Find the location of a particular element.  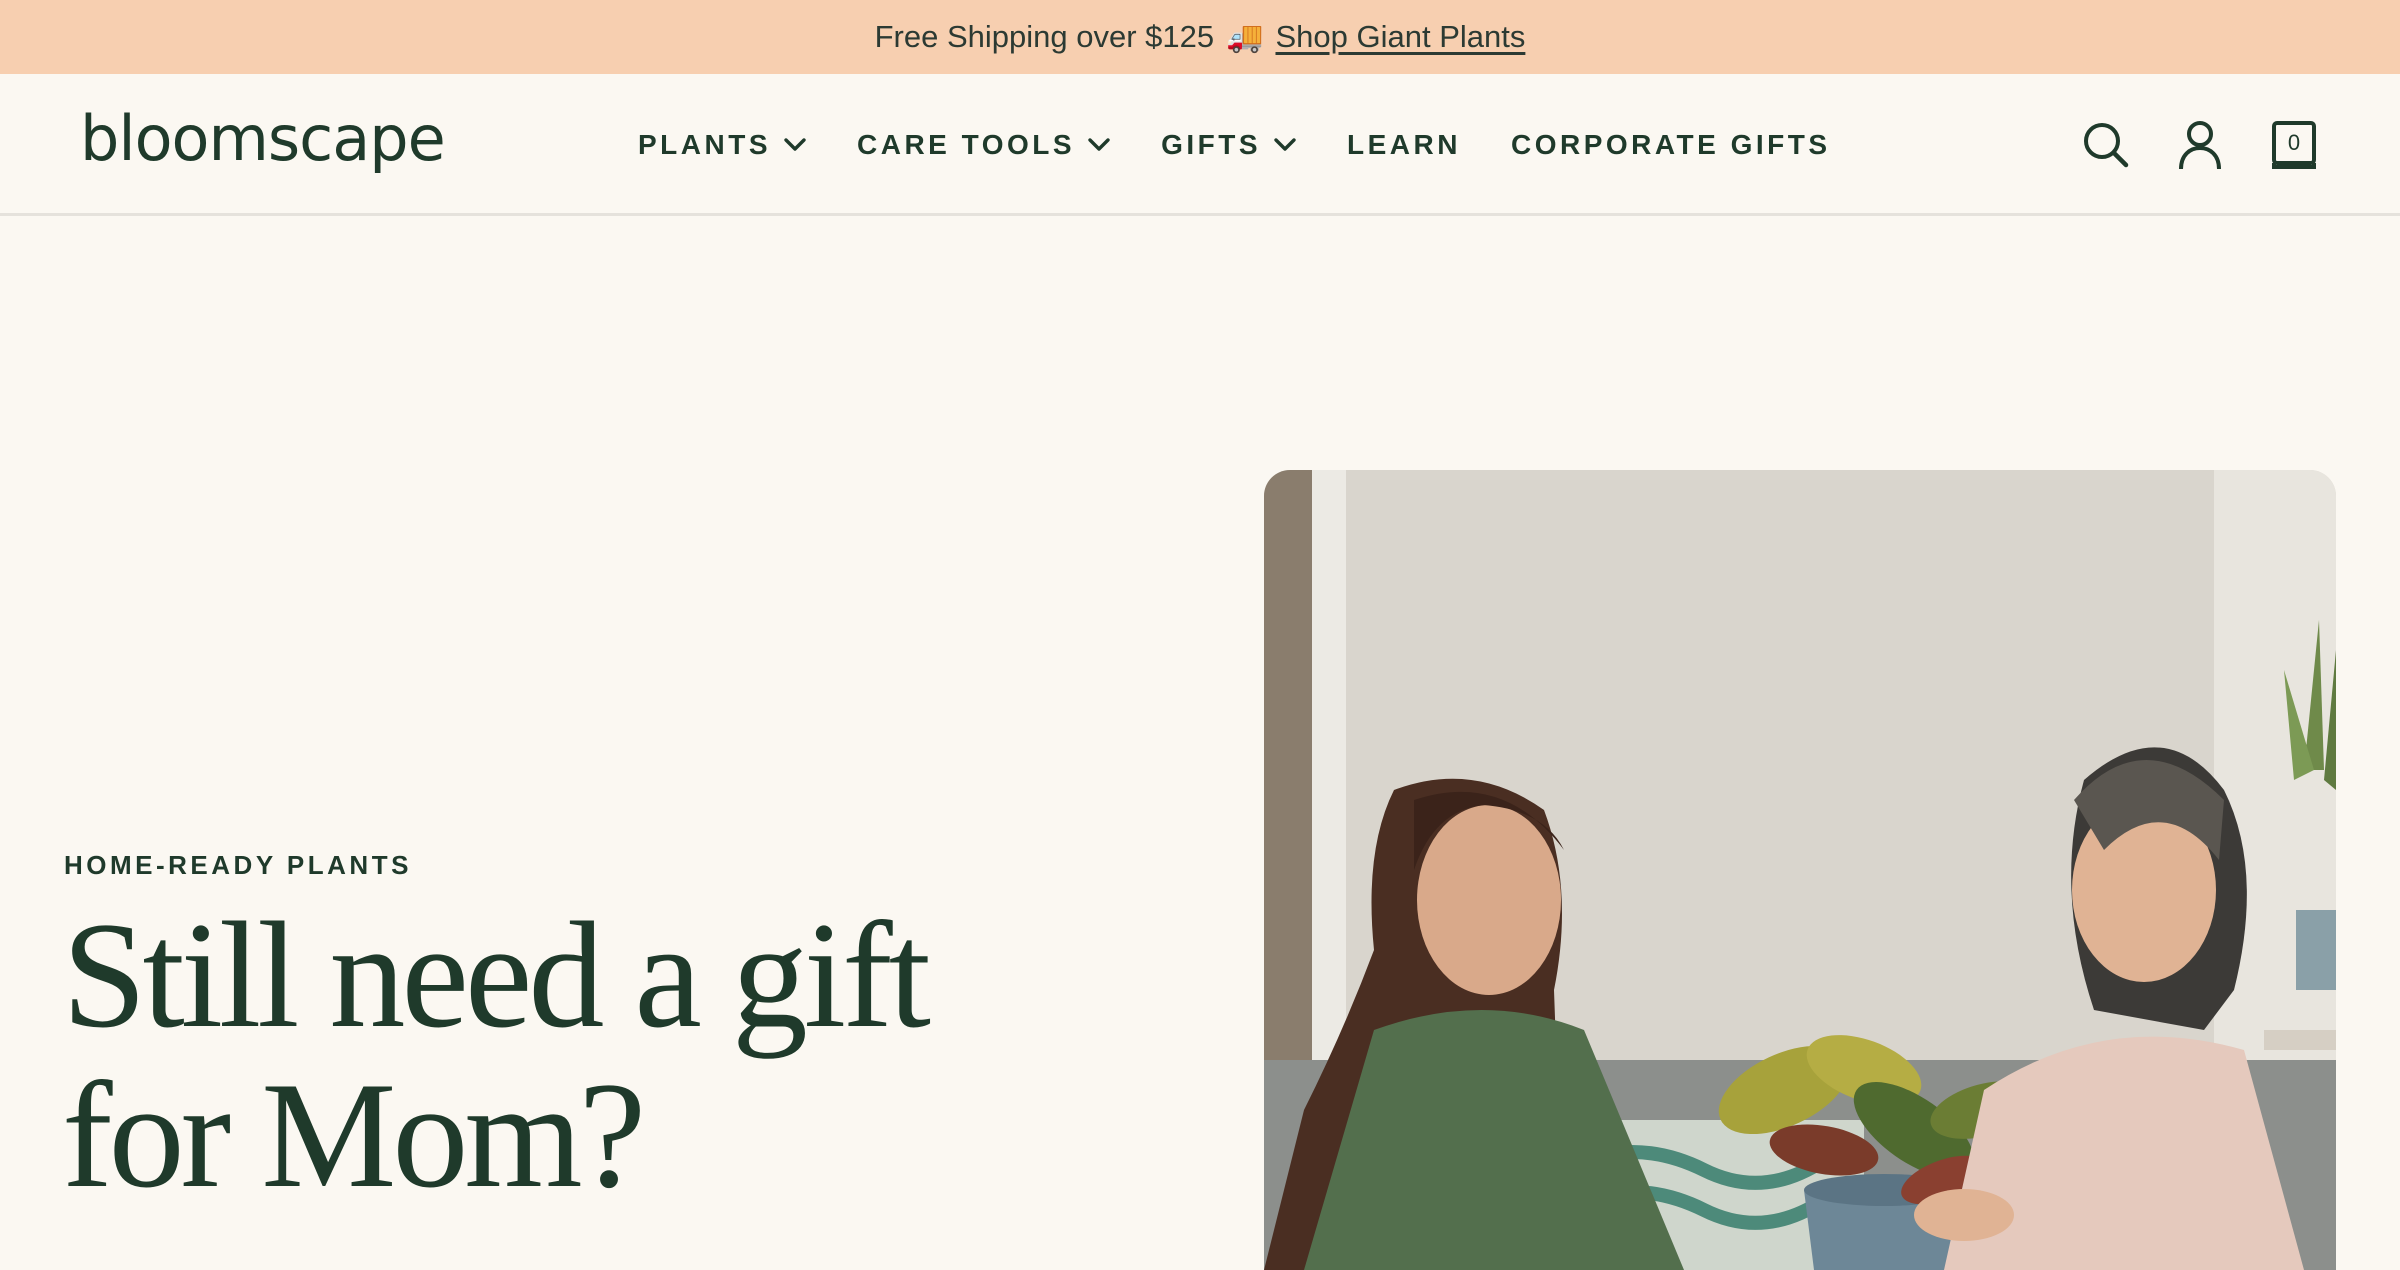

nav-corporate-gifts: CORPORATE GIFTS is located at coordinates (1671, 145).